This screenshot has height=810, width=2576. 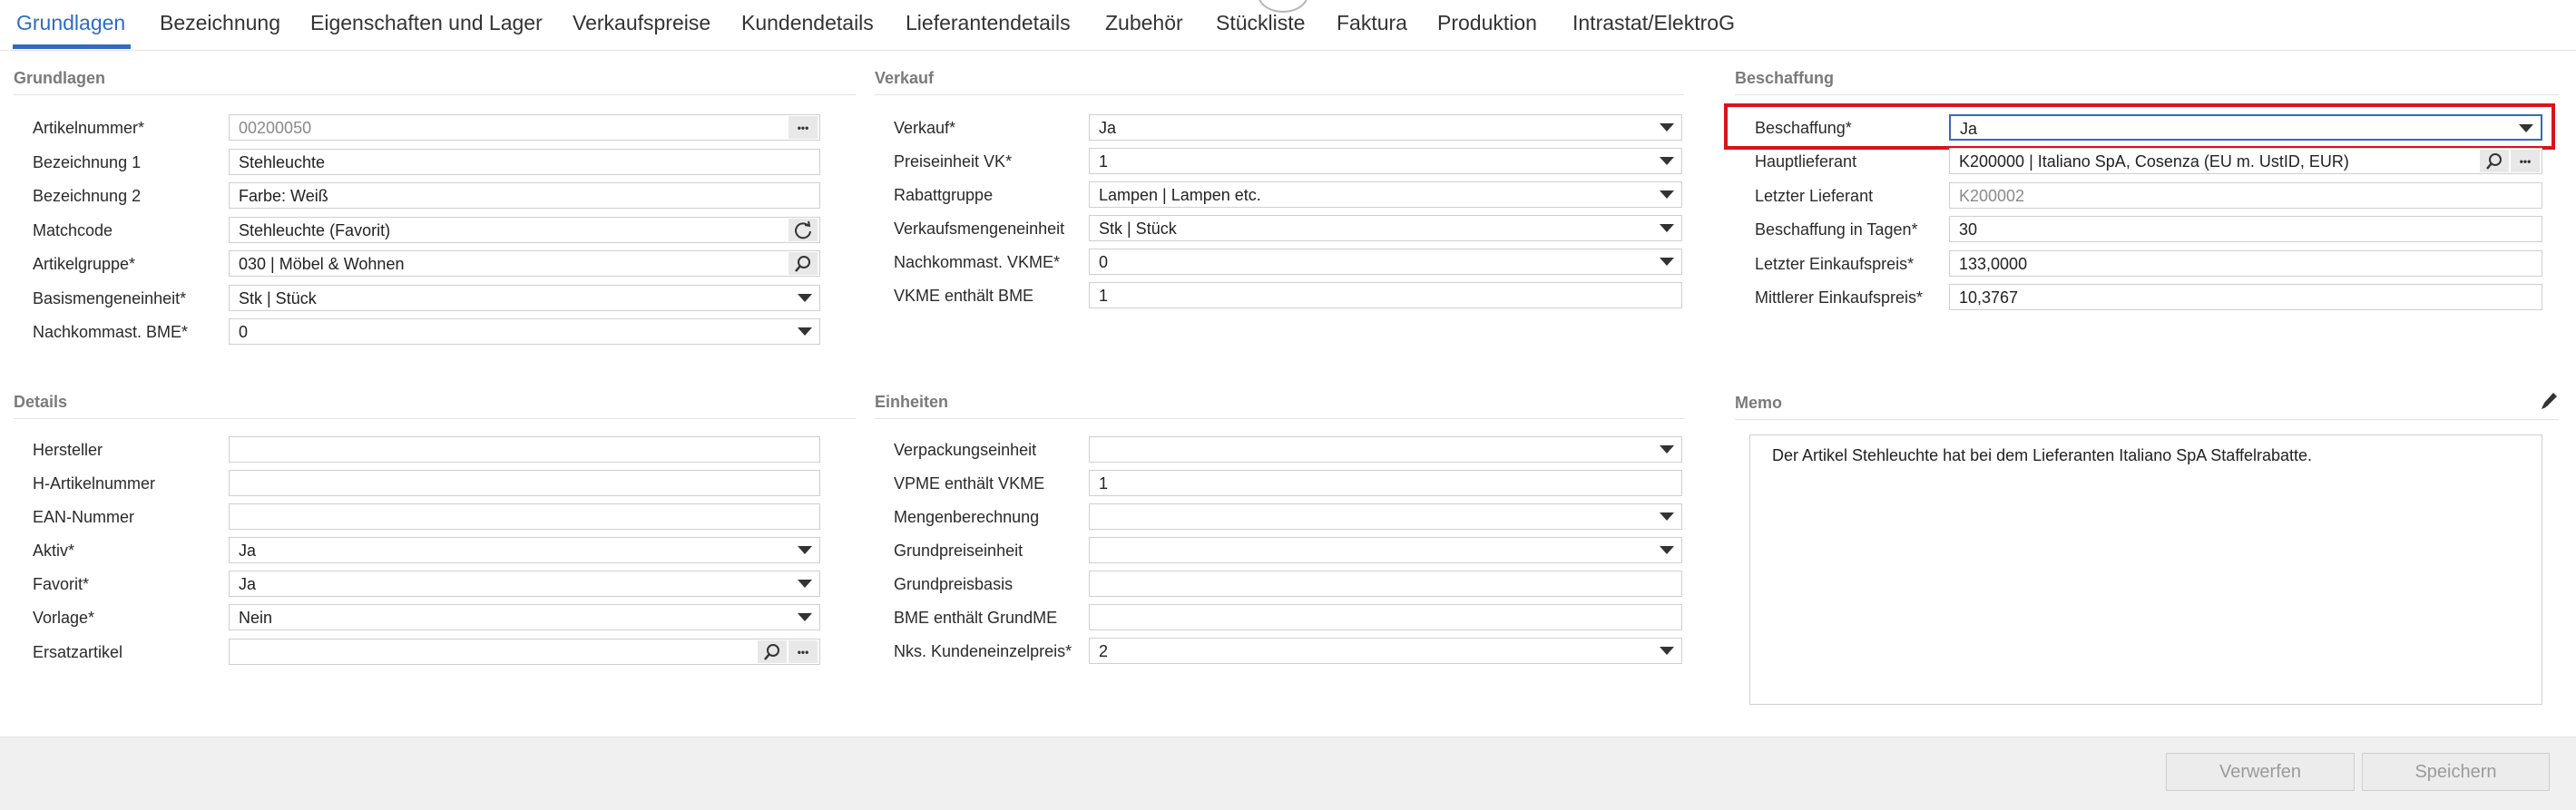 What do you see at coordinates (979, 229) in the screenshot?
I see `label-verkaufsmengeneinheit: Verkaufsmengeneinheit` at bounding box center [979, 229].